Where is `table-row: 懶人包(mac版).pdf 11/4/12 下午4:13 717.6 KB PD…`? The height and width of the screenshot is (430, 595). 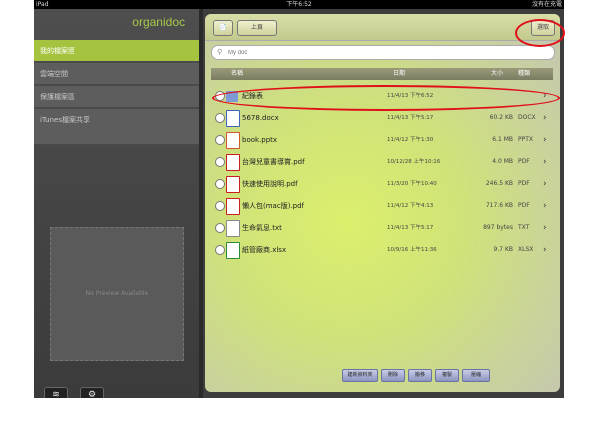 table-row: 懶人包(mac版).pdf 11/4/12 下午4:13 717.6 KB PD… is located at coordinates (382, 206).